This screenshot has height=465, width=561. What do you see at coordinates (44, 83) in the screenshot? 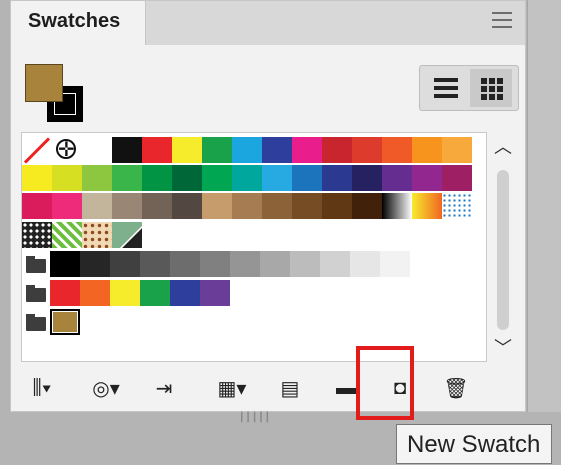
I see `fill-swatch` at bounding box center [44, 83].